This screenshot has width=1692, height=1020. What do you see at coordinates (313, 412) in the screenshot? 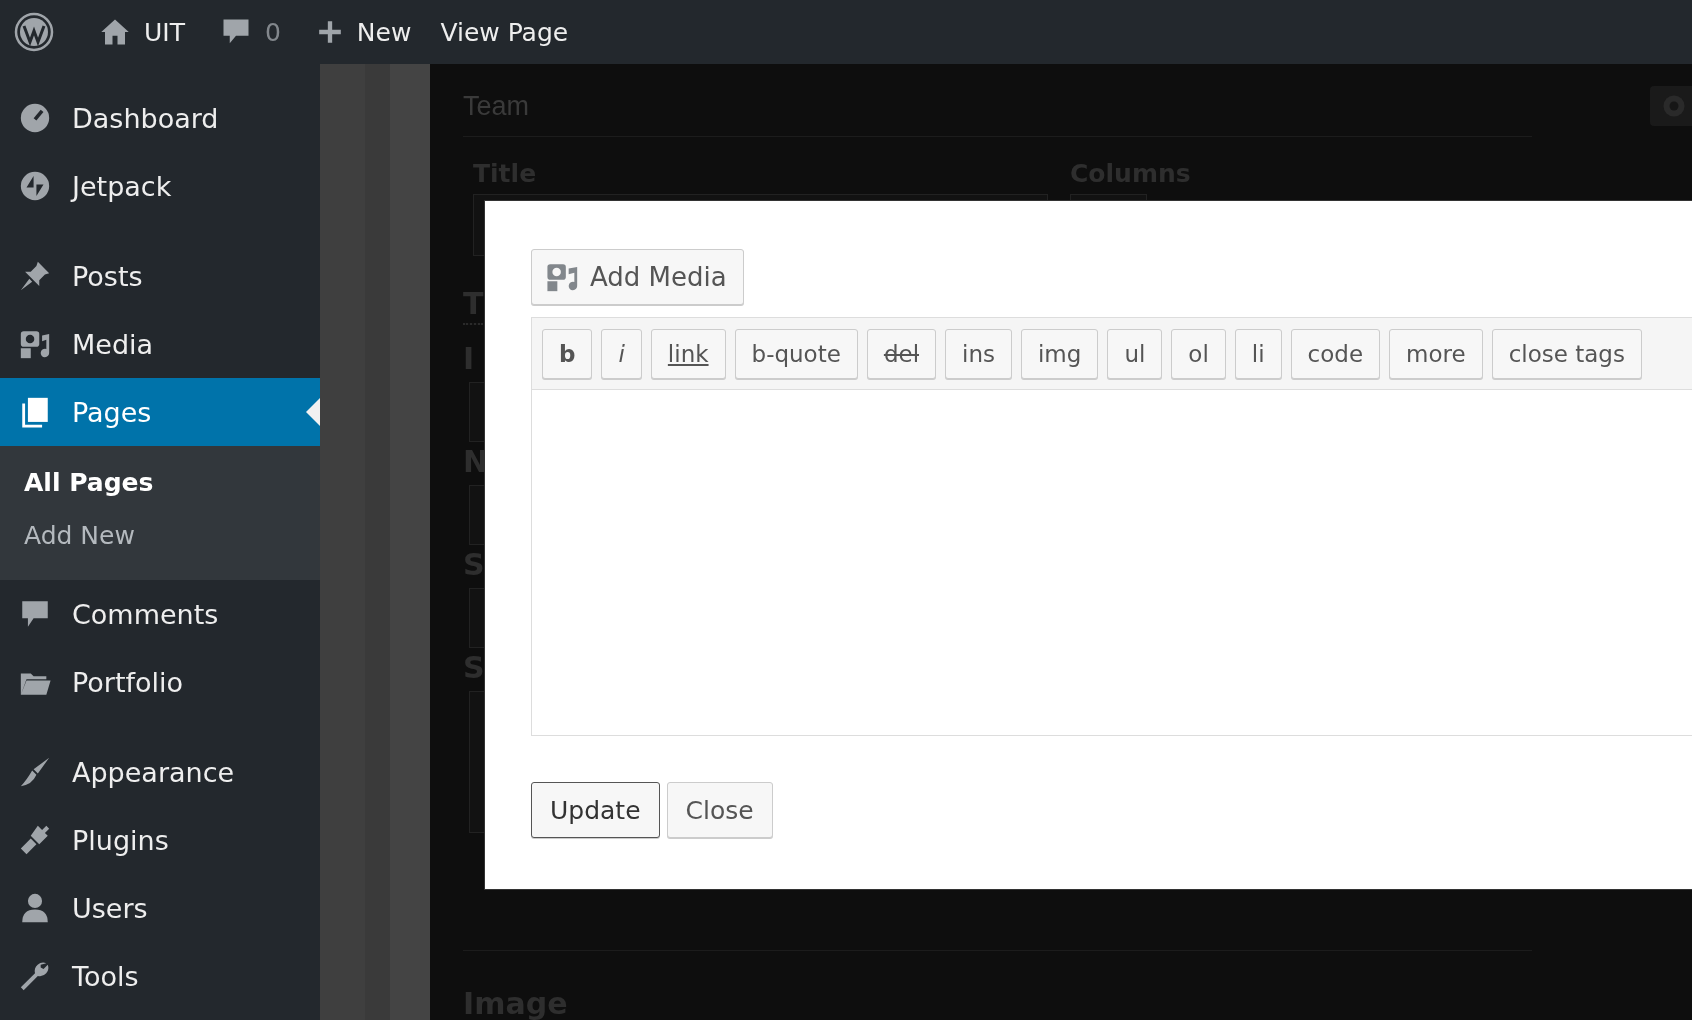
I see `pointer-arrow-icon` at bounding box center [313, 412].